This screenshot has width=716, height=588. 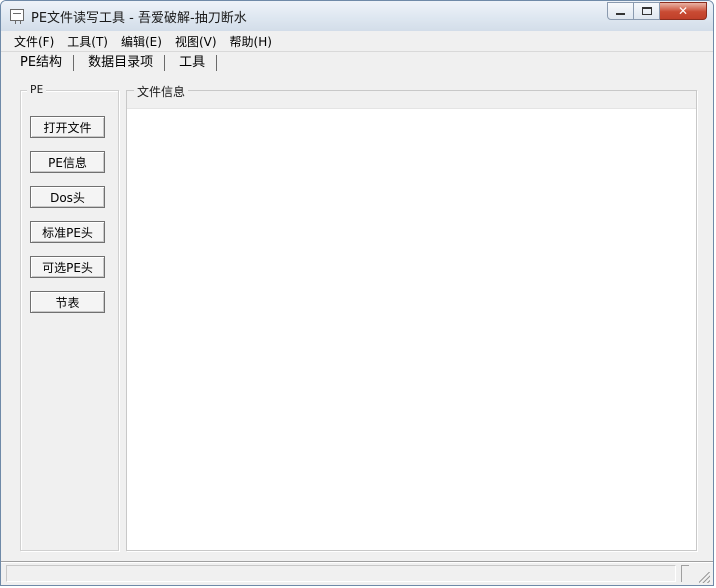 What do you see at coordinates (67, 162) in the screenshot?
I see `pe-info-button: PE信息` at bounding box center [67, 162].